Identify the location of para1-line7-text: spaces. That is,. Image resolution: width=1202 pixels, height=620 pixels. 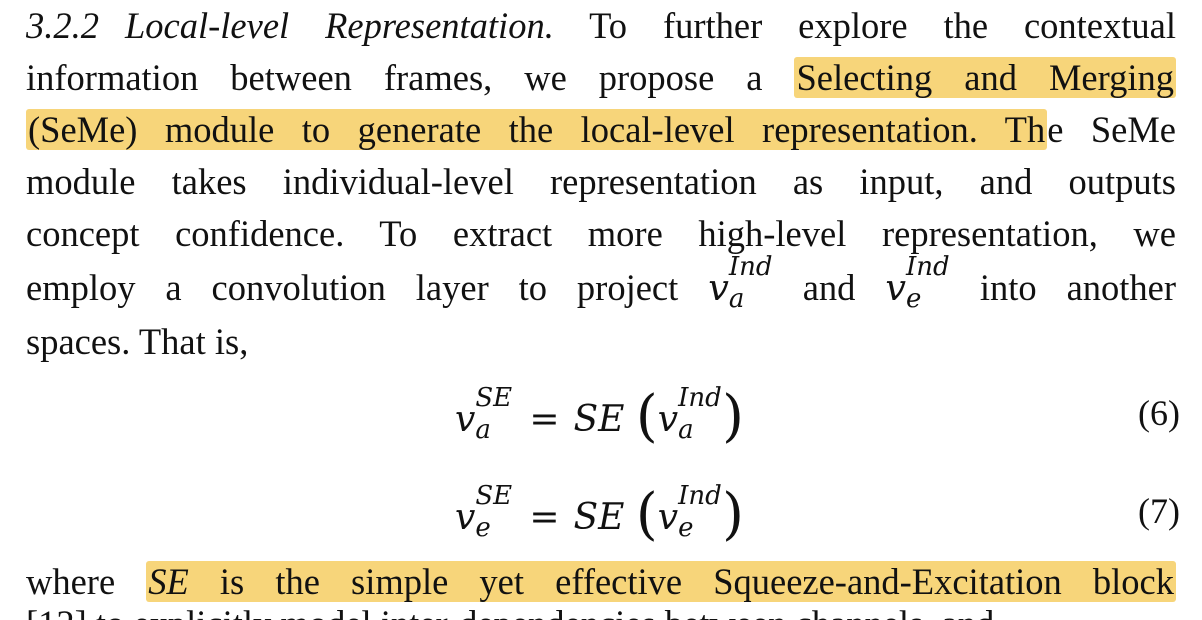
(137, 341).